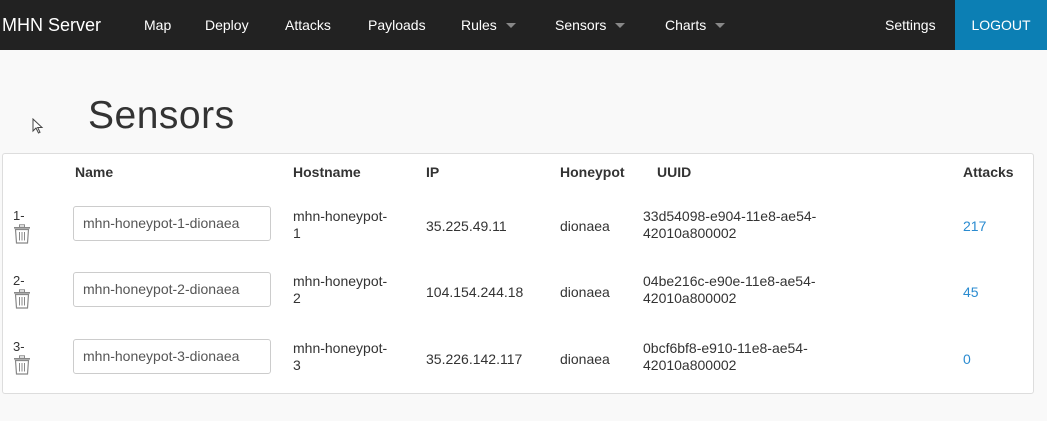 The height and width of the screenshot is (421, 1047). Describe the element at coordinates (433, 172) in the screenshot. I see `column-header-ip: IP` at that location.